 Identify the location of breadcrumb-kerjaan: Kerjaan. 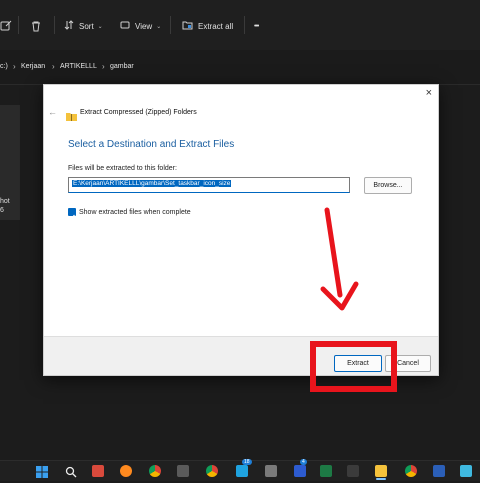
(33, 66).